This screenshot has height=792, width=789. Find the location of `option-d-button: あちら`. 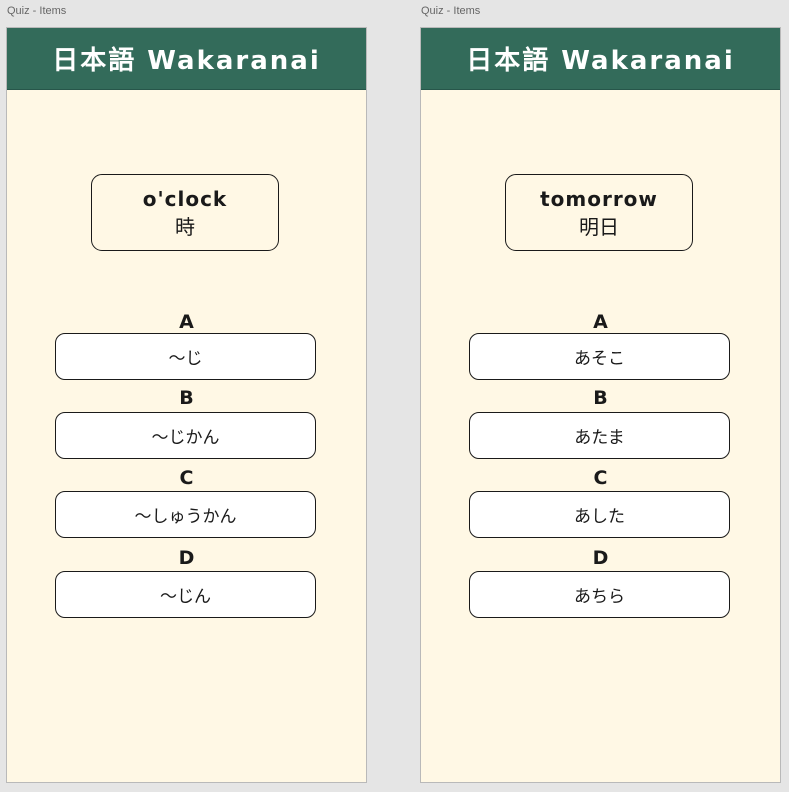

option-d-button: あちら is located at coordinates (599, 594).